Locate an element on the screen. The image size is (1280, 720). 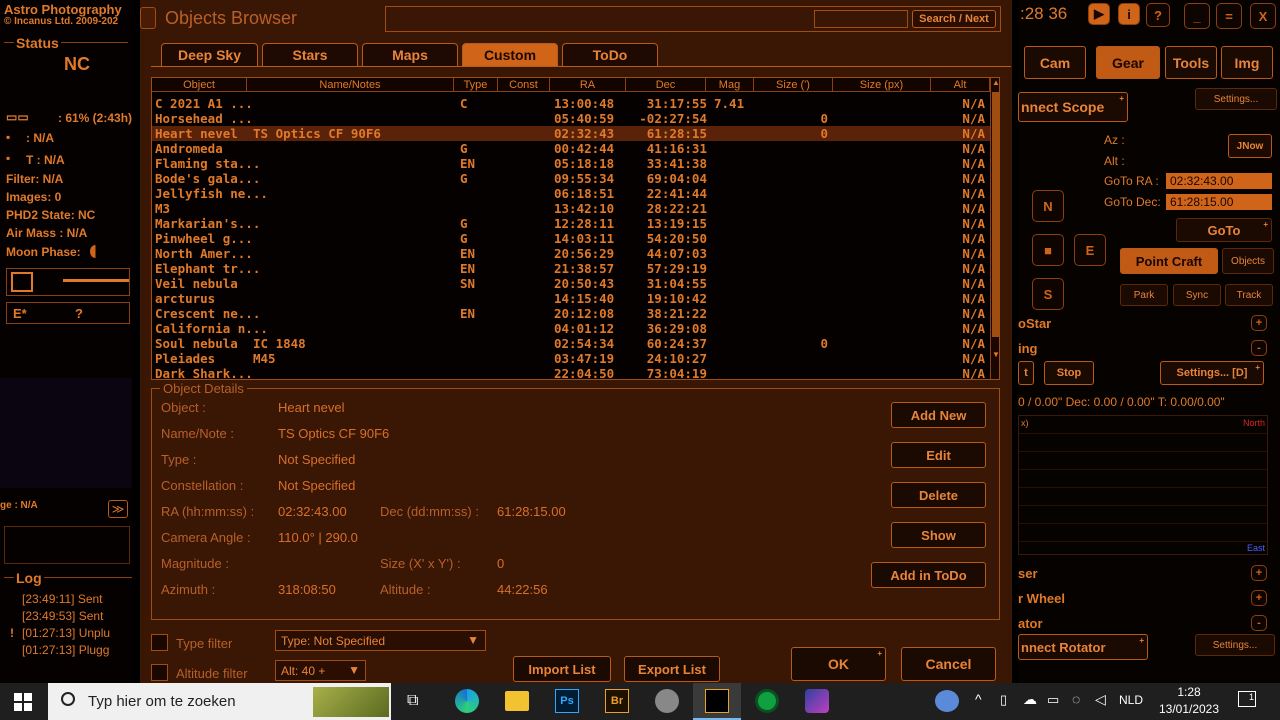
goto-dec-input: 61:28:15.00 is located at coordinates (1219, 202).